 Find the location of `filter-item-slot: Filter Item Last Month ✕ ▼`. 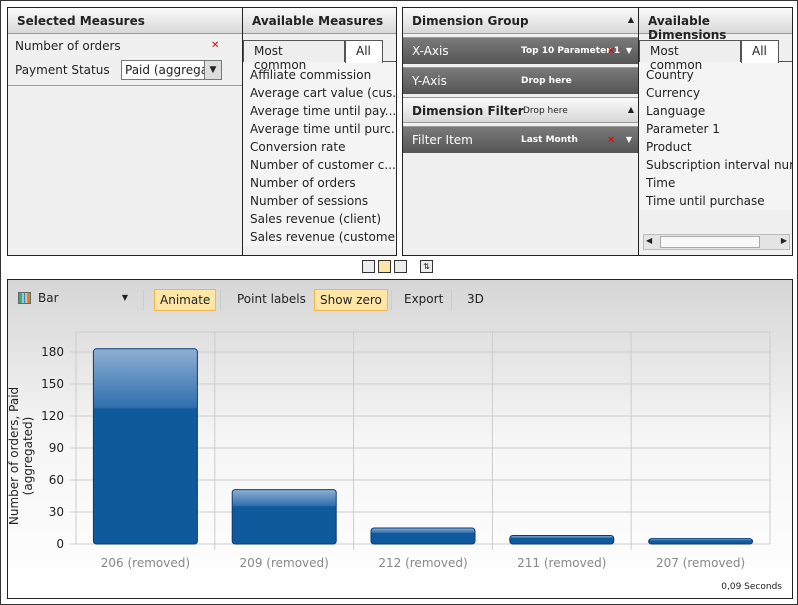

filter-item-slot: Filter Item Last Month ✕ ▼ is located at coordinates (520, 139).